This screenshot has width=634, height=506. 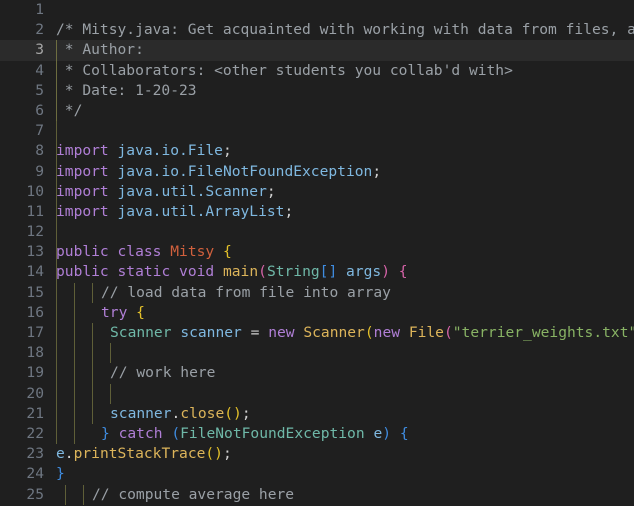 What do you see at coordinates (317, 111) in the screenshot?
I see `code-line: 6 */` at bounding box center [317, 111].